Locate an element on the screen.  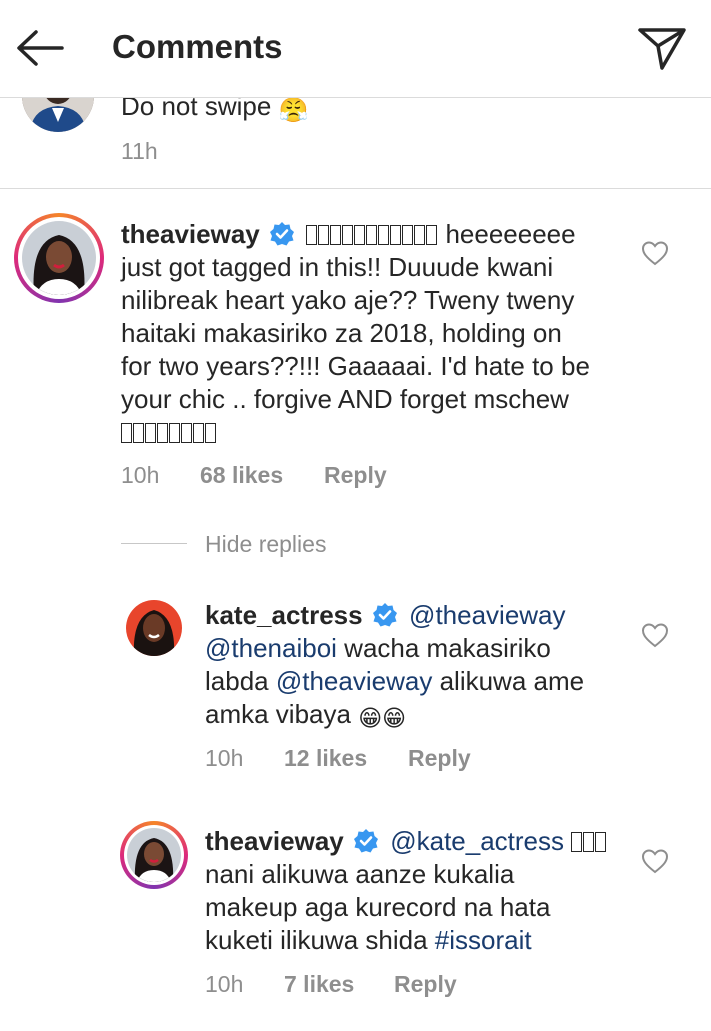
page-title: Comments is located at coordinates (197, 46).